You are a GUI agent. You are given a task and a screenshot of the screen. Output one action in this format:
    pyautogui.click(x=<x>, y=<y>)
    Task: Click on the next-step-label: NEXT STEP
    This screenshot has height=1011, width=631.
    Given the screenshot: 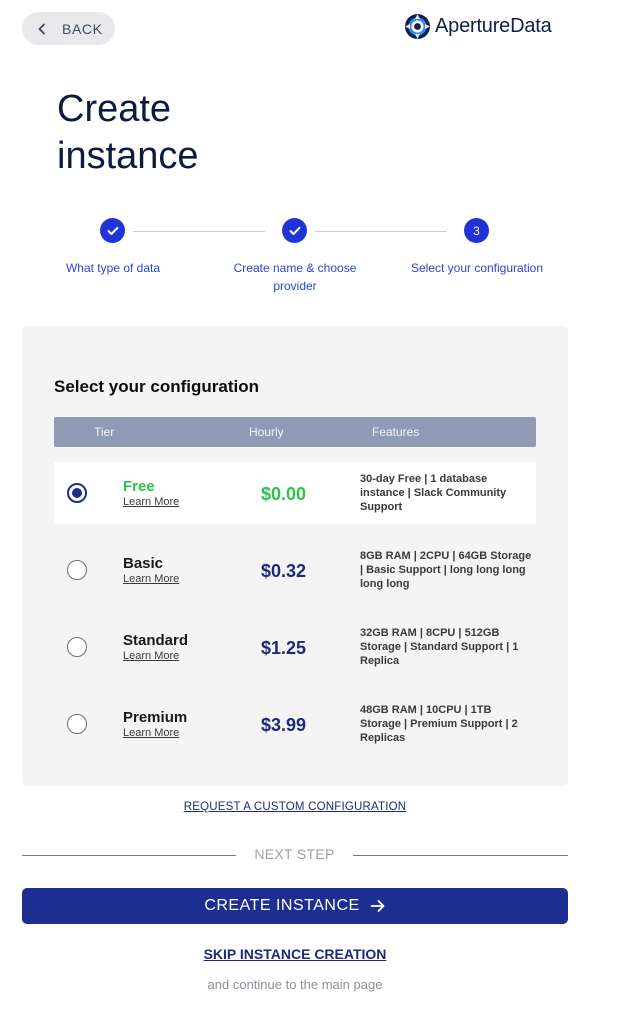 What is the action you would take?
    pyautogui.click(x=294, y=854)
    